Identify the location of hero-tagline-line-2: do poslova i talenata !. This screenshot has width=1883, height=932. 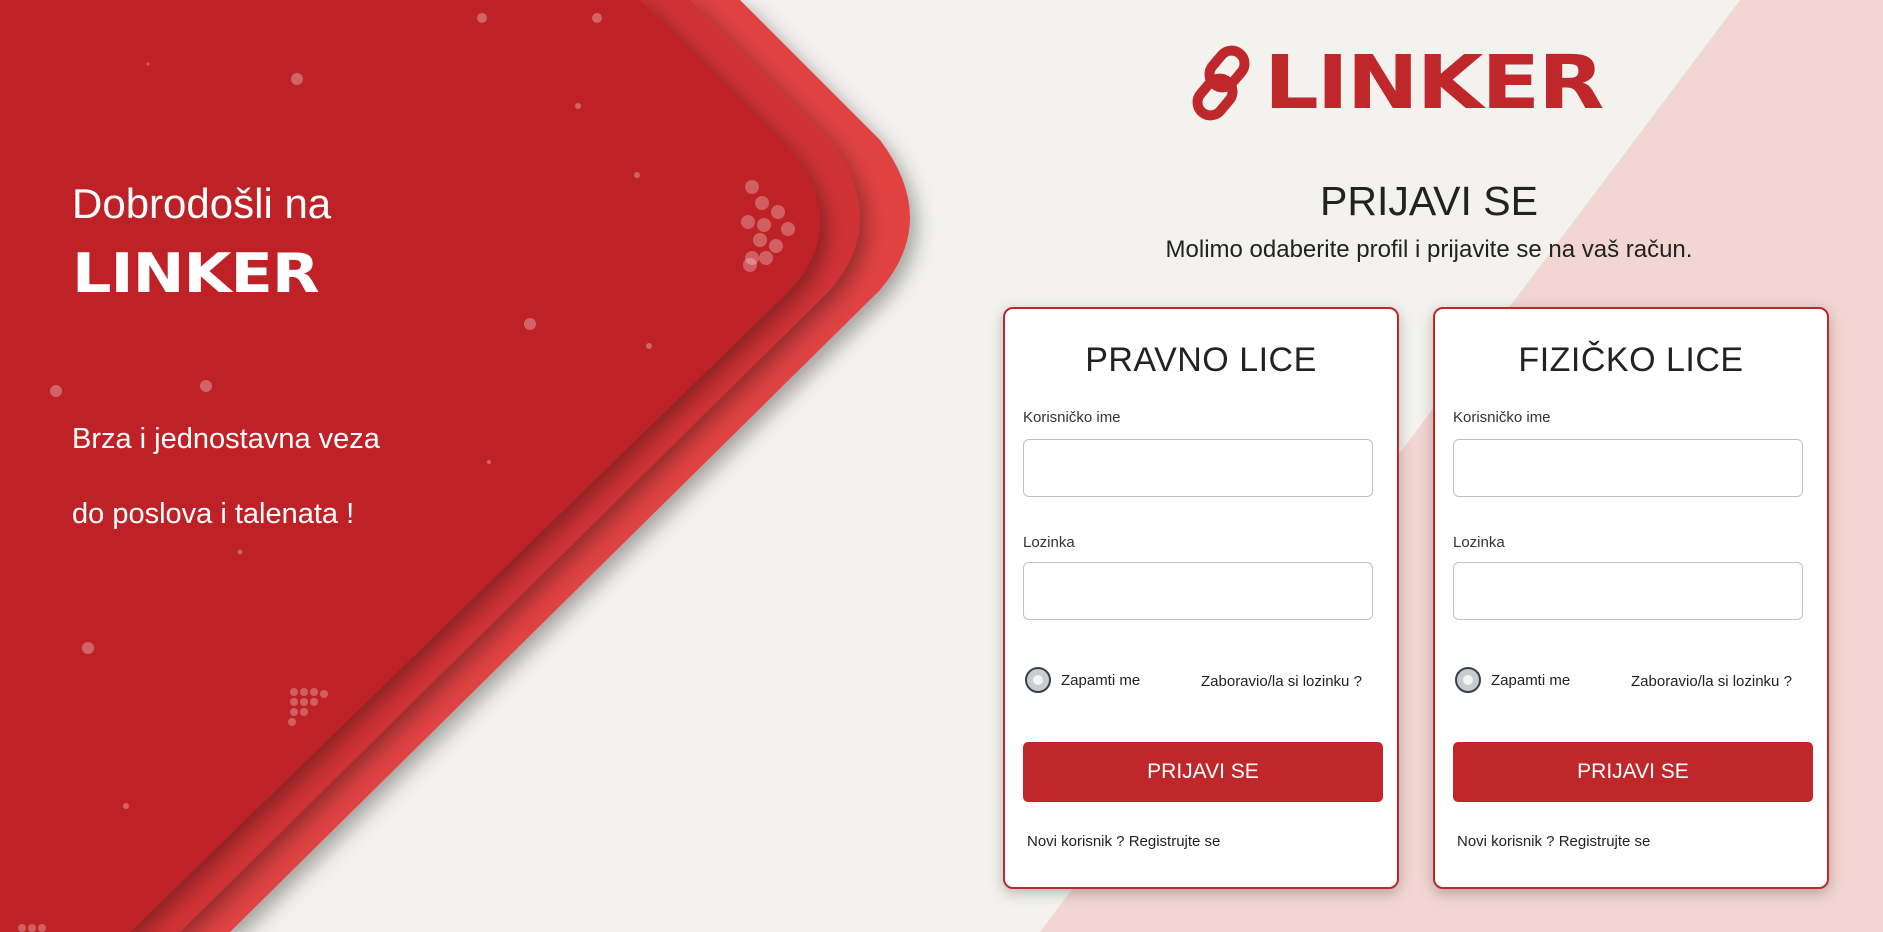
(213, 514).